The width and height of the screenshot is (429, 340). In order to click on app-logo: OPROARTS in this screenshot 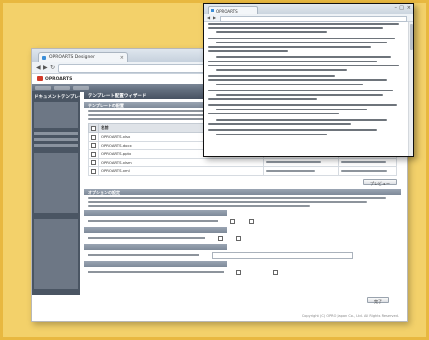, I will do `click(54, 79)`.